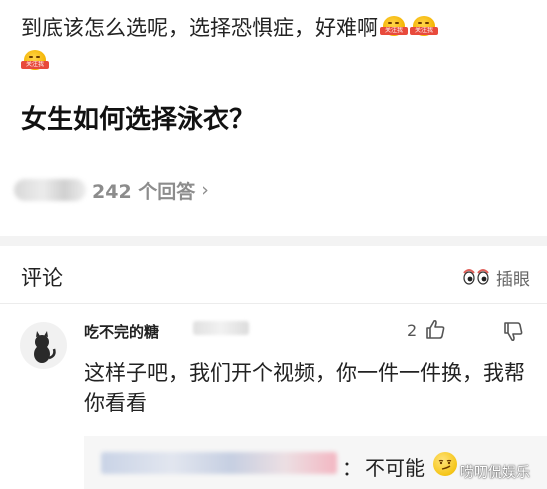  I want to click on emoji-row: 关注我, so click(34, 61).